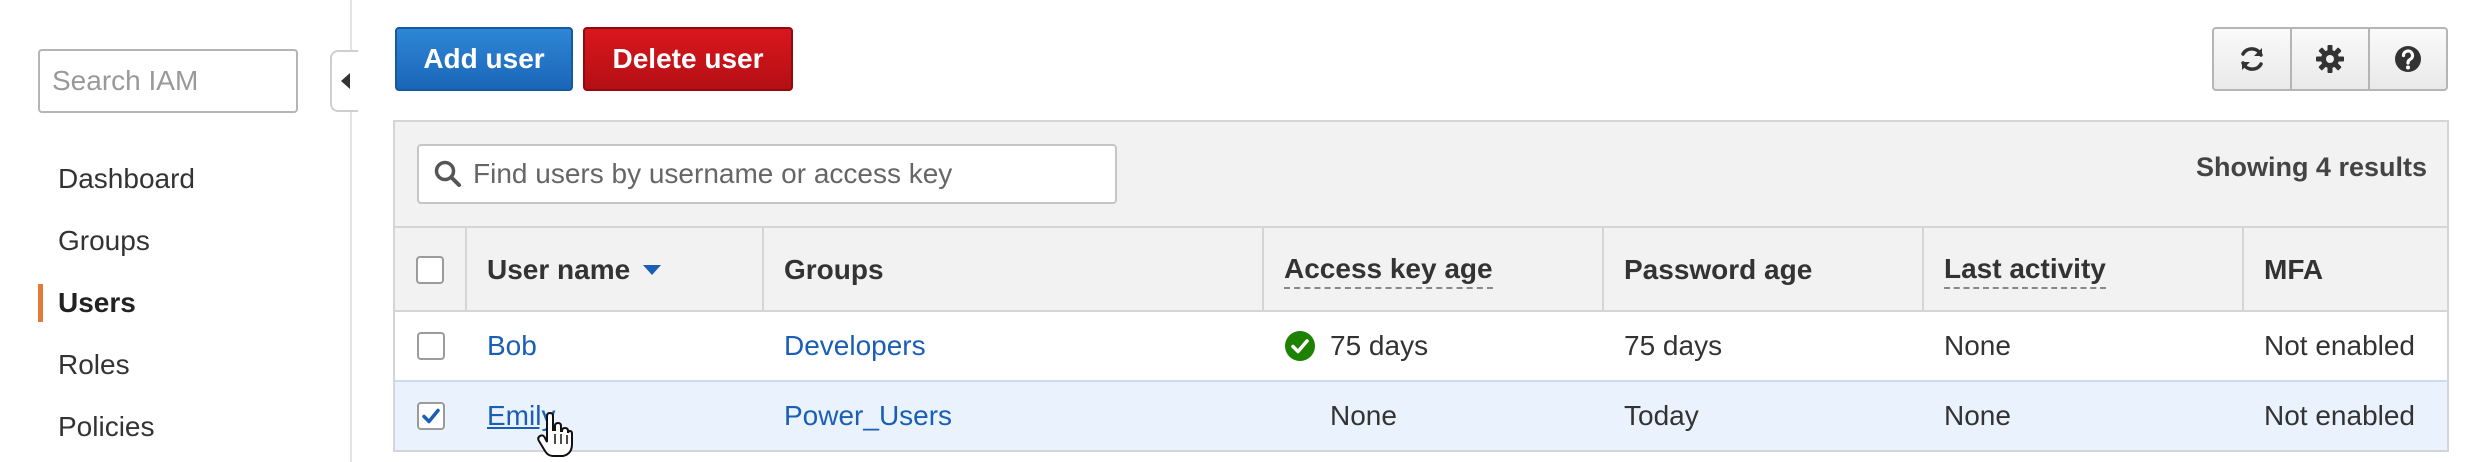 The image size is (2472, 462). I want to click on column-header-access-key-age-label: Access key age, so click(1388, 270).